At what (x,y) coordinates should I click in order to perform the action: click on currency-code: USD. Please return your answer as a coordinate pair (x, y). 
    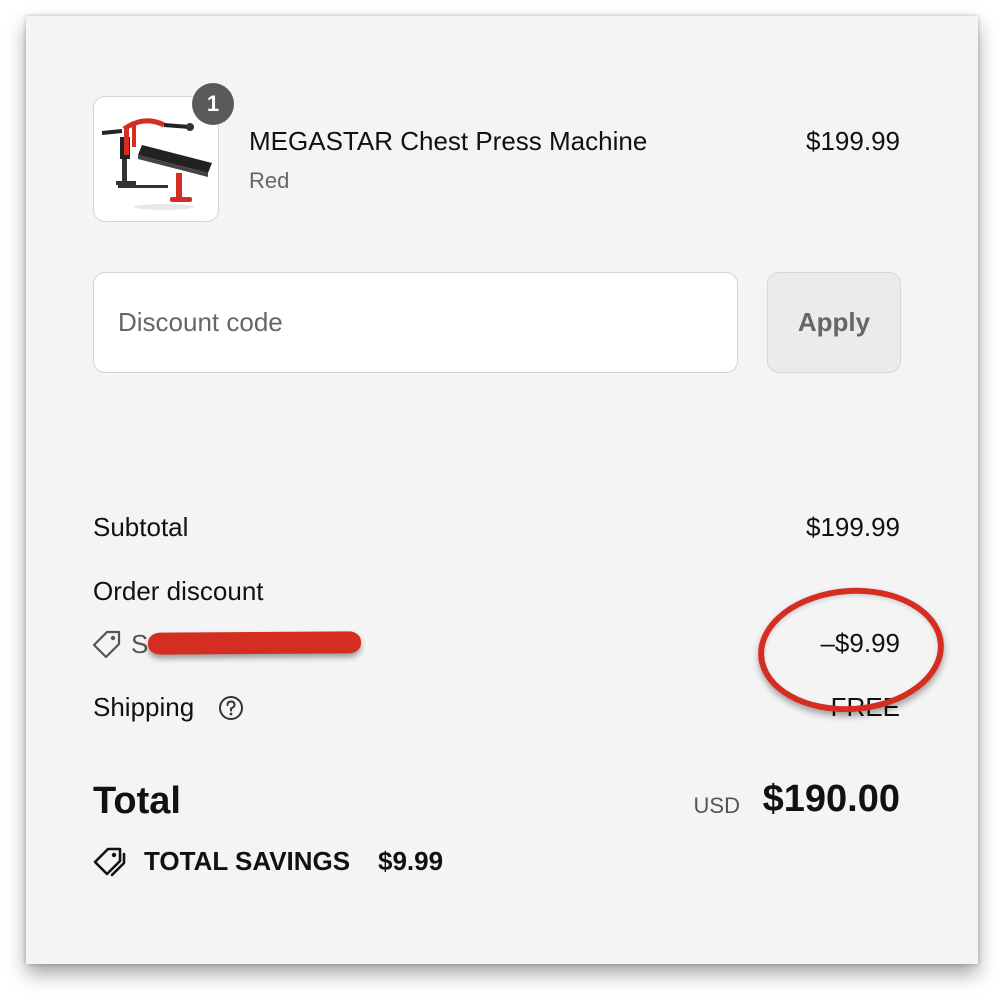
    Looking at the image, I should click on (716, 805).